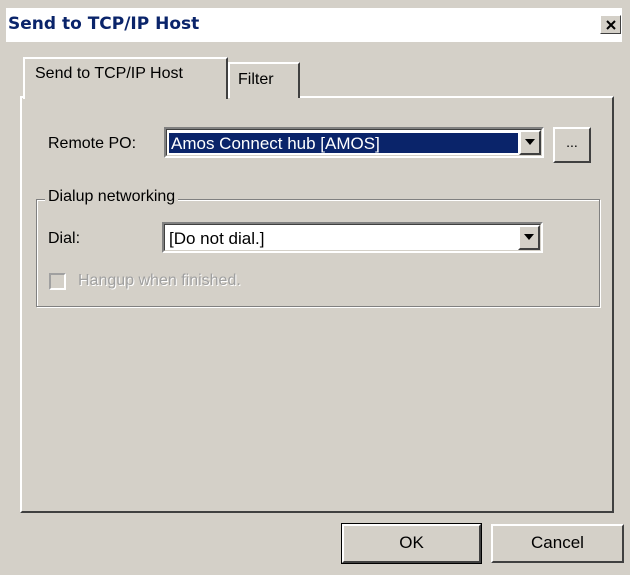 The image size is (630, 575). What do you see at coordinates (57, 281) in the screenshot?
I see `hangup-checkbox` at bounding box center [57, 281].